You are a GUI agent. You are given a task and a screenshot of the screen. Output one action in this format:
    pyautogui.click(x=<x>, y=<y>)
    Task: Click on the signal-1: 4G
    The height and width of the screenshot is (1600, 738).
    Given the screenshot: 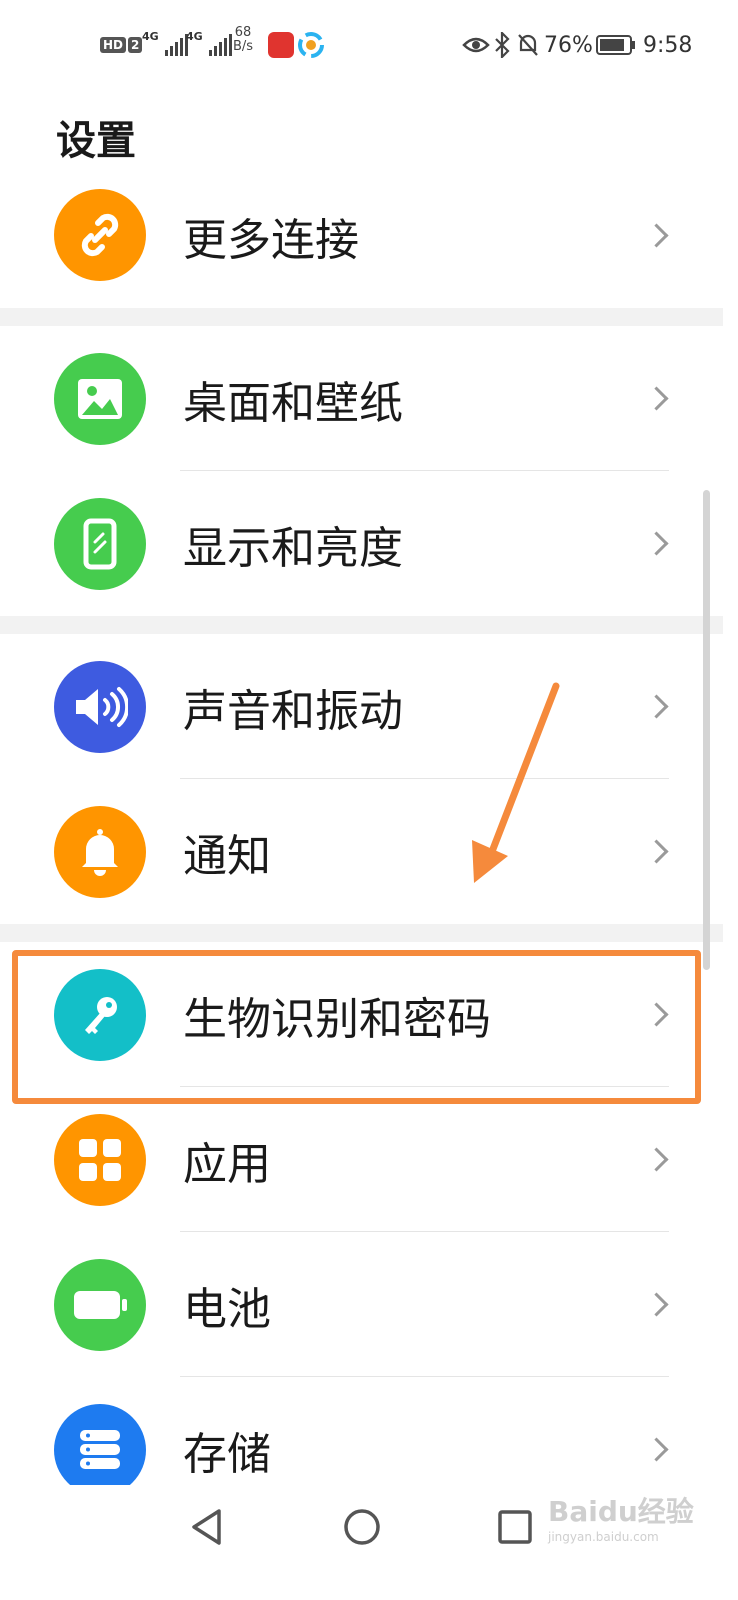 What is the action you would take?
    pyautogui.click(x=165, y=45)
    